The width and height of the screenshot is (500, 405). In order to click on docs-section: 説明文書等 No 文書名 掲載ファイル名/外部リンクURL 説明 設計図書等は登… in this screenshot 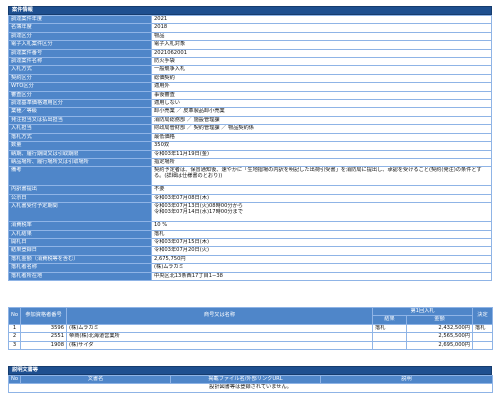, I will do `click(250, 379)`.